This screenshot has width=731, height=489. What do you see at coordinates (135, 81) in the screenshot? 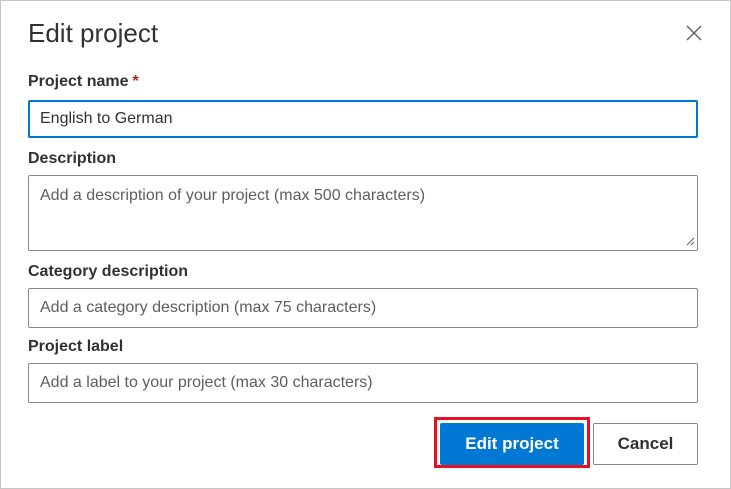
I see `required-marker: *` at bounding box center [135, 81].